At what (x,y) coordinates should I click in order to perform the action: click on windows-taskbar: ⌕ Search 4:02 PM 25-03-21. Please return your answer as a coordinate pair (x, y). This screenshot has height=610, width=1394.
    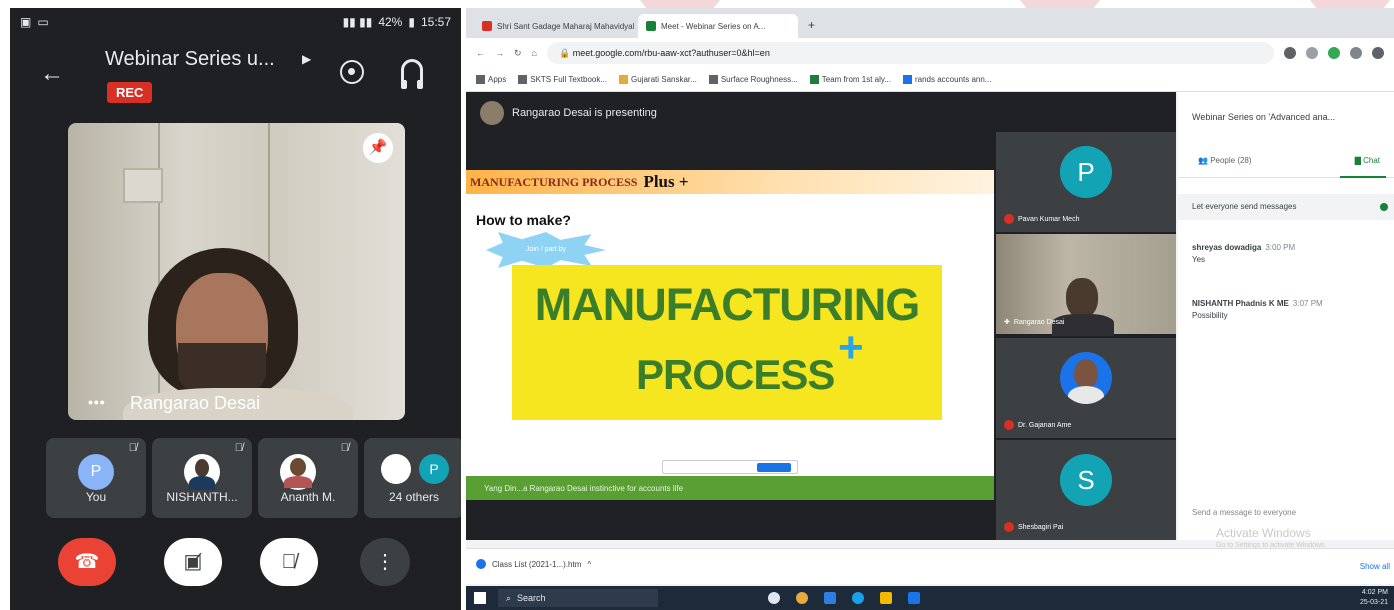
    Looking at the image, I should click on (930, 598).